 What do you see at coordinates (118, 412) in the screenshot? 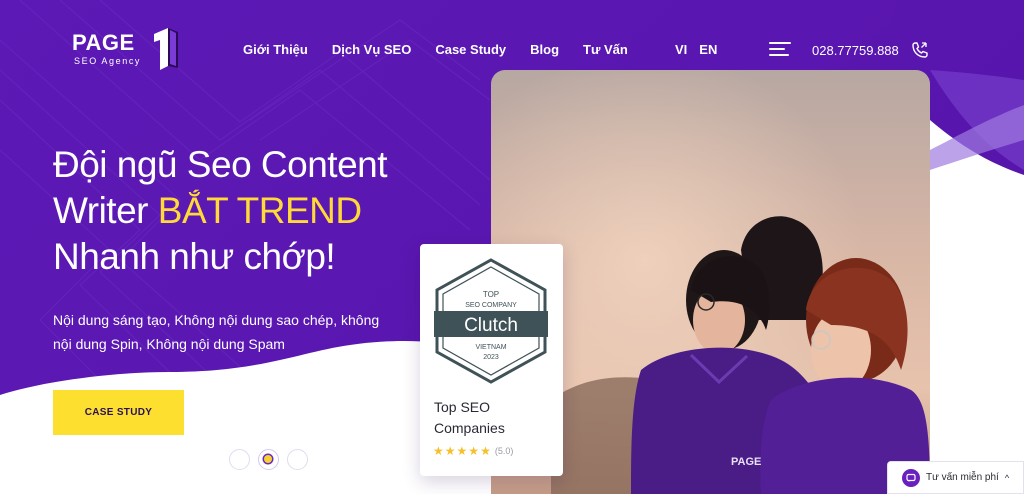
I see `case-study-button: CASE STUDY` at bounding box center [118, 412].